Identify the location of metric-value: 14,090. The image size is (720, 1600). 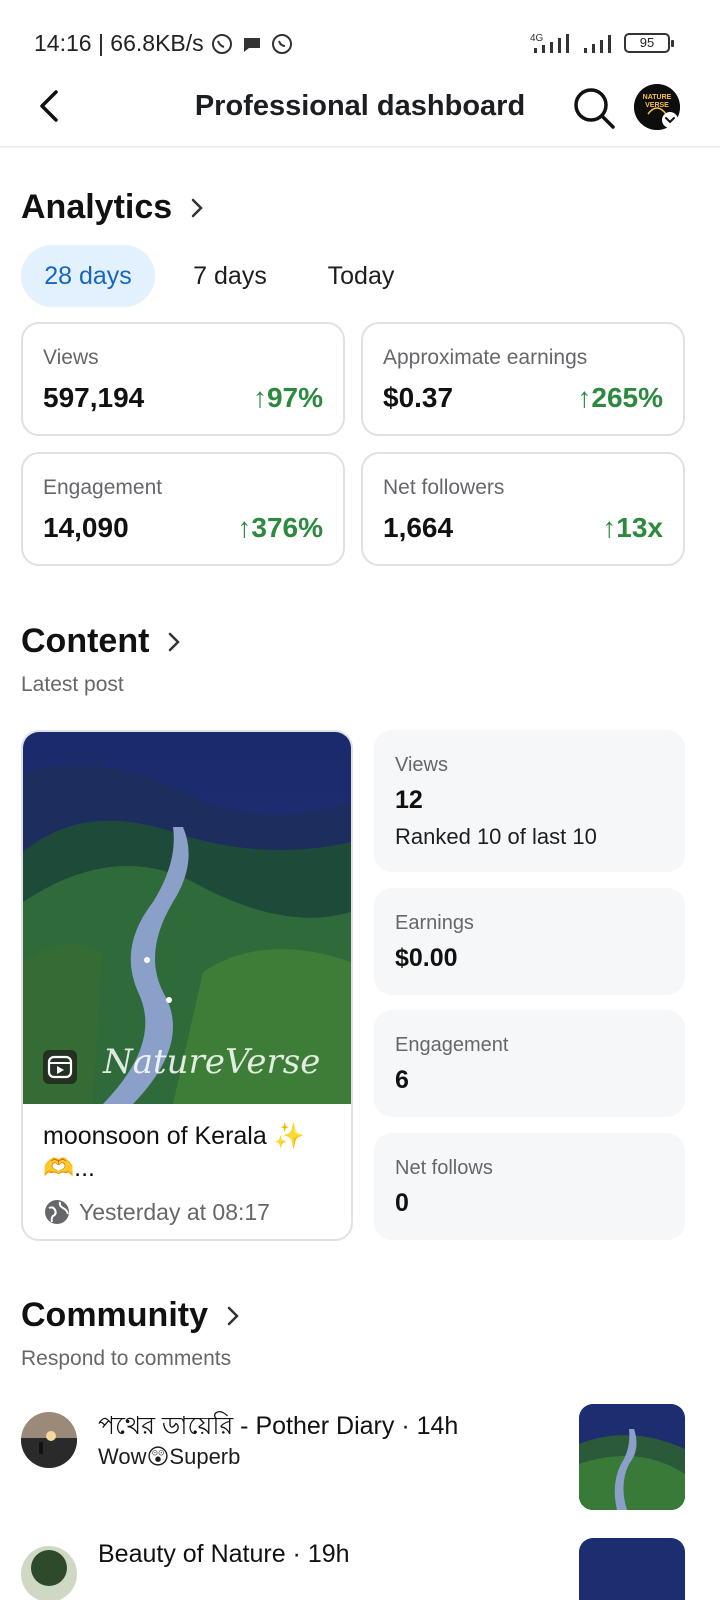
(86, 527).